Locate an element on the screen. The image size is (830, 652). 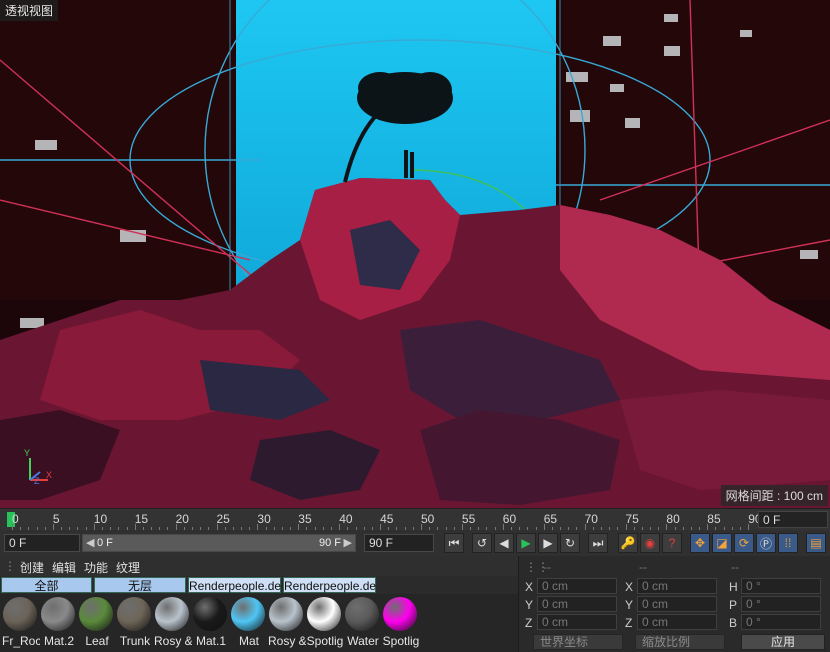
timeline-window-button: ▤ is located at coordinates (816, 543).